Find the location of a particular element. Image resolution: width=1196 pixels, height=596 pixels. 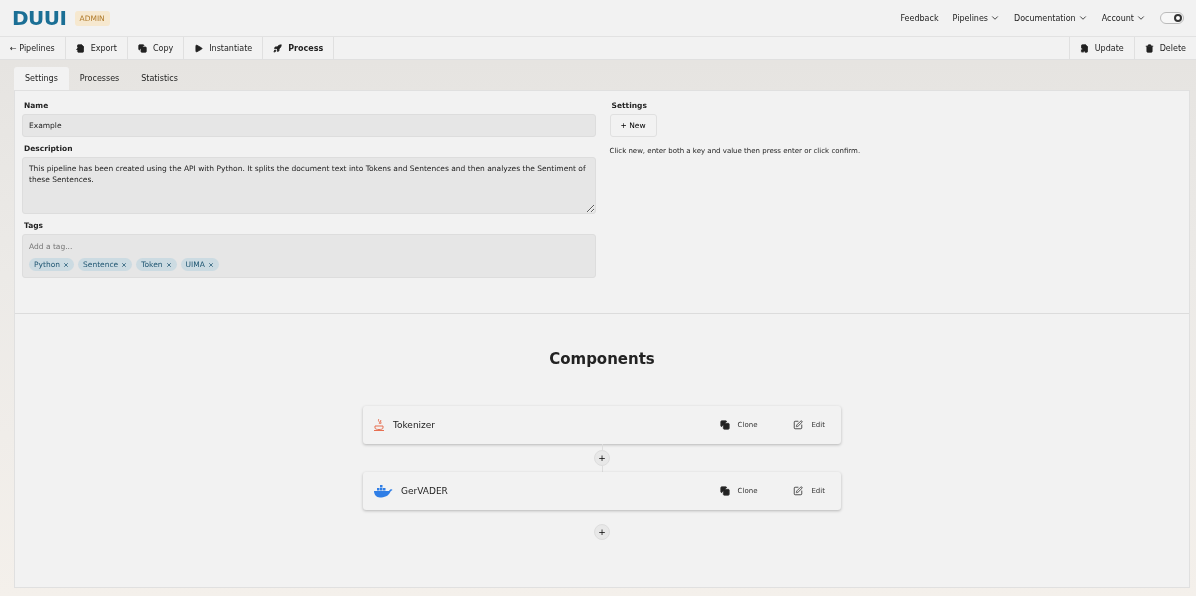

nav-link: Pipelines is located at coordinates (976, 18).